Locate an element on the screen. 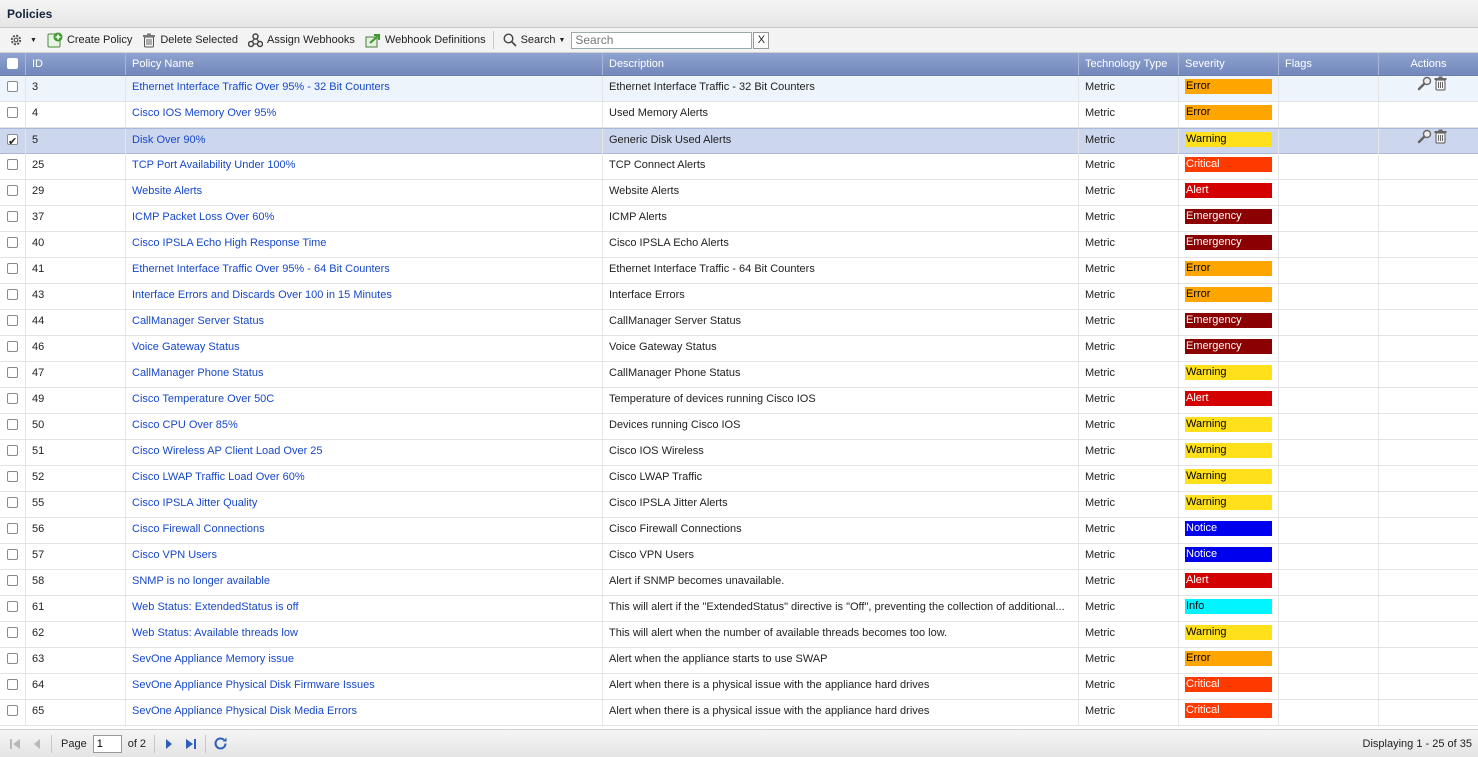 The height and width of the screenshot is (757, 1478). select-all-header is located at coordinates (13, 64).